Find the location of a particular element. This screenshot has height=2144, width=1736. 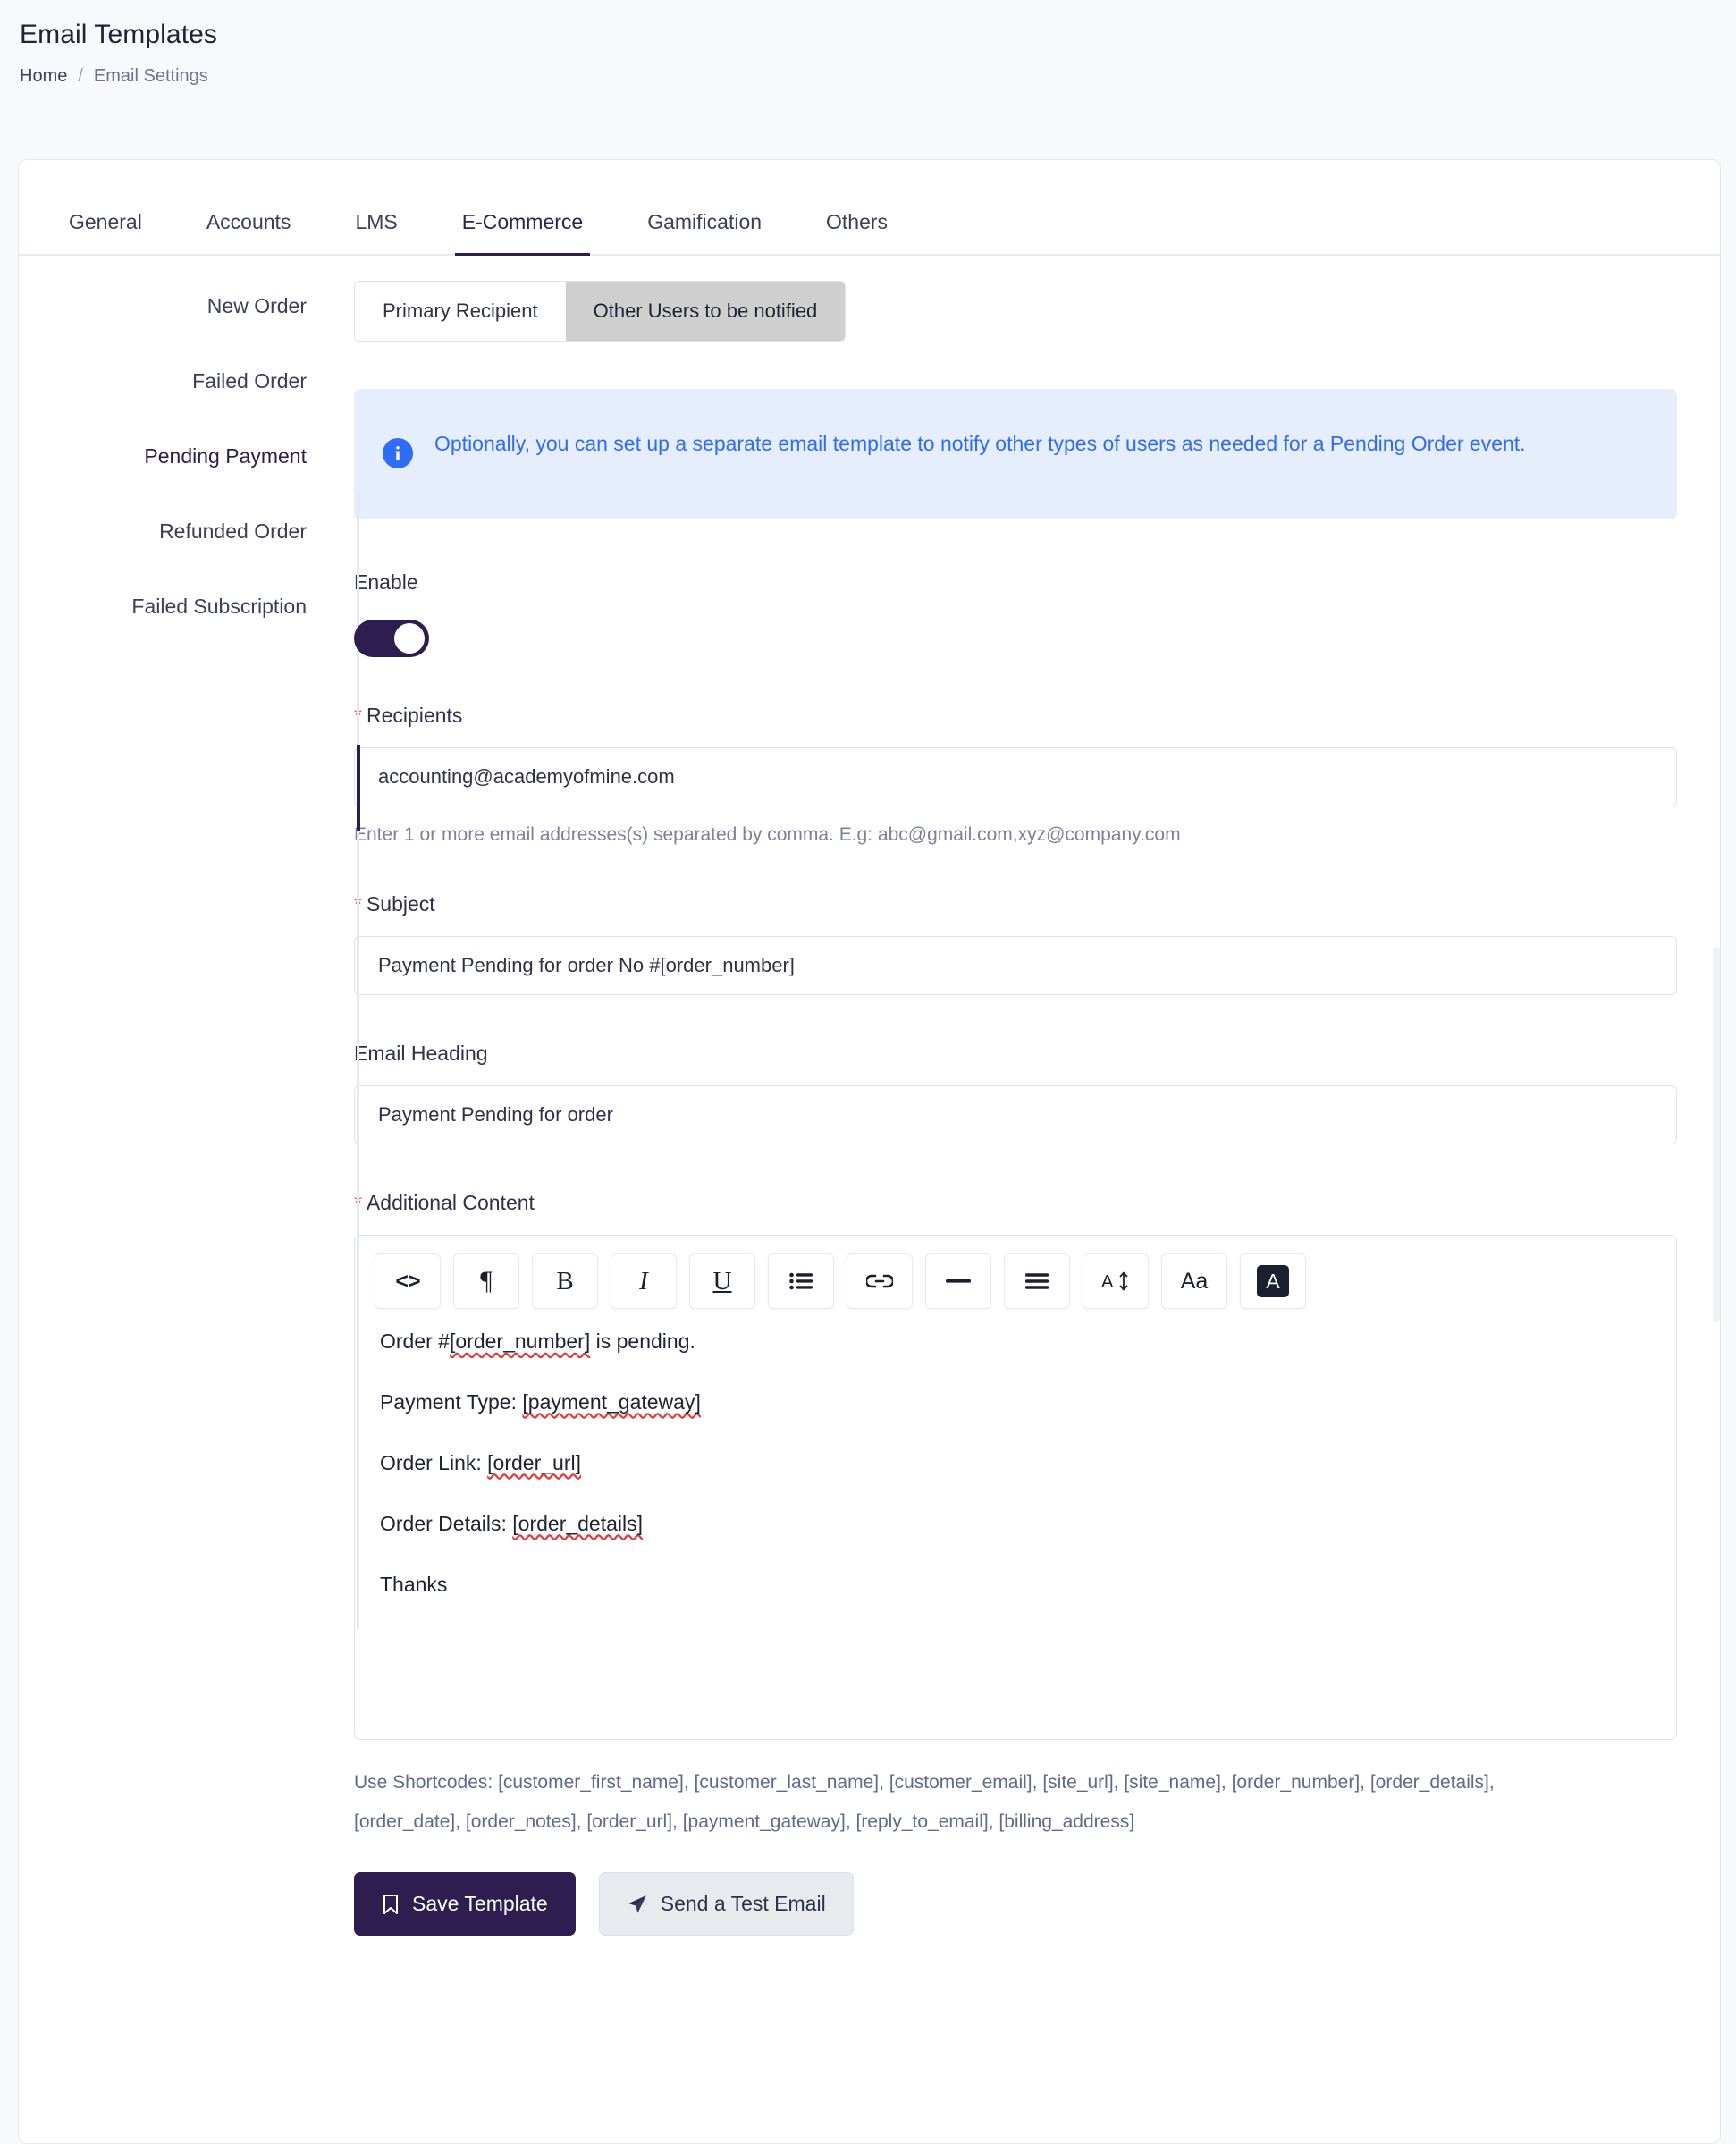

shortcode-token: [payment_gateway] is located at coordinates (611, 1401).